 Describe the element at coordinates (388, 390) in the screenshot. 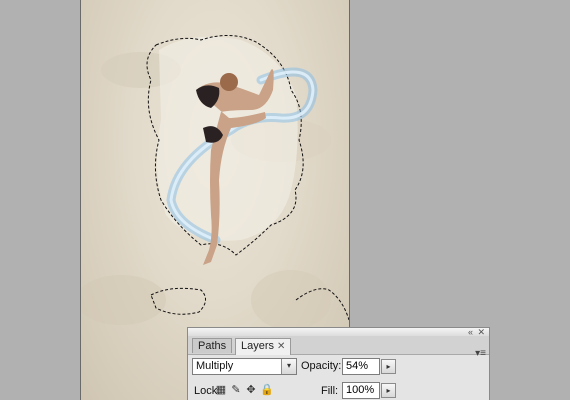

I see `fill-slider-arrow-icon: ▸` at that location.